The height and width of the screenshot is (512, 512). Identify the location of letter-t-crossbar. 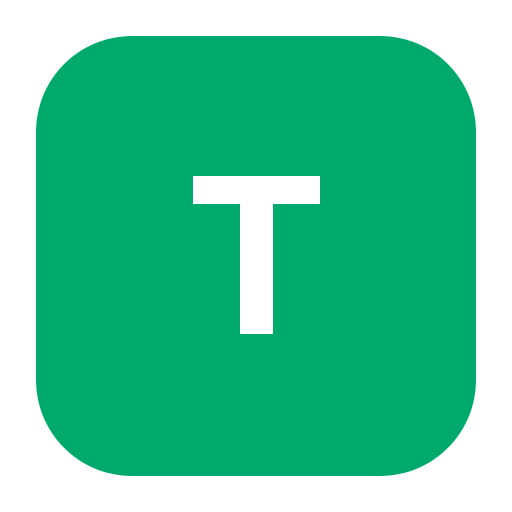
(256, 190).